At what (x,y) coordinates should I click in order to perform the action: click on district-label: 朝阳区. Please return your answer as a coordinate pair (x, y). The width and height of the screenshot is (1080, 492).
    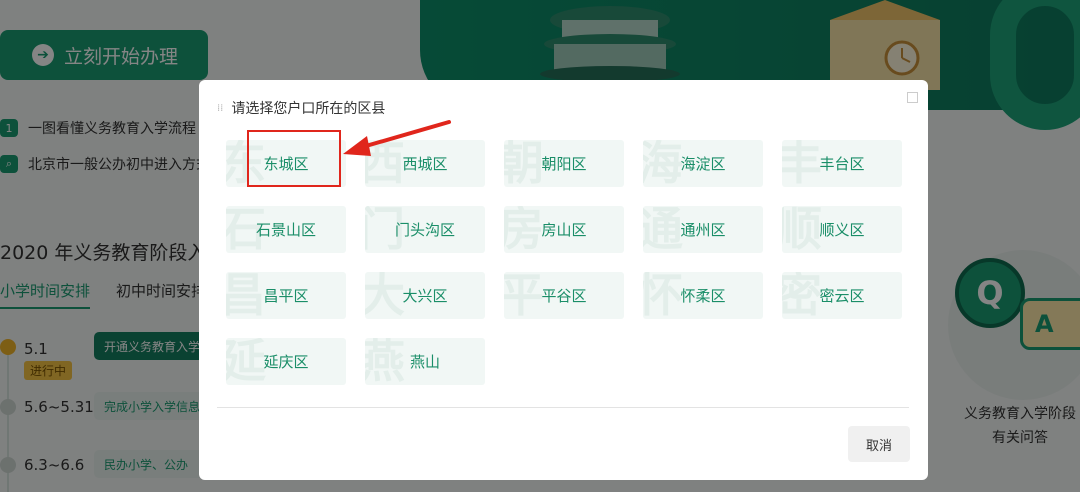
    Looking at the image, I should click on (564, 164).